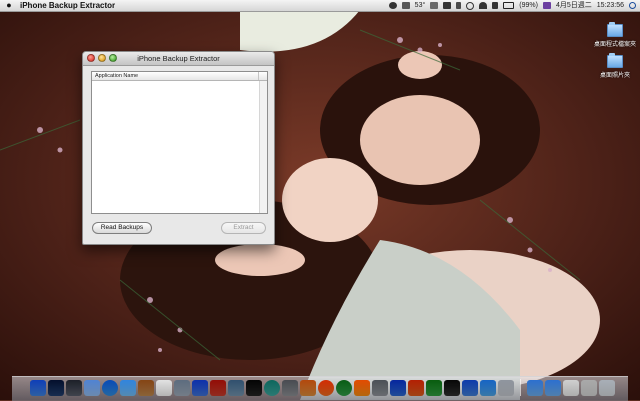 The height and width of the screenshot is (401, 640). What do you see at coordinates (218, 388) in the screenshot?
I see `photo-booth-icon` at bounding box center [218, 388].